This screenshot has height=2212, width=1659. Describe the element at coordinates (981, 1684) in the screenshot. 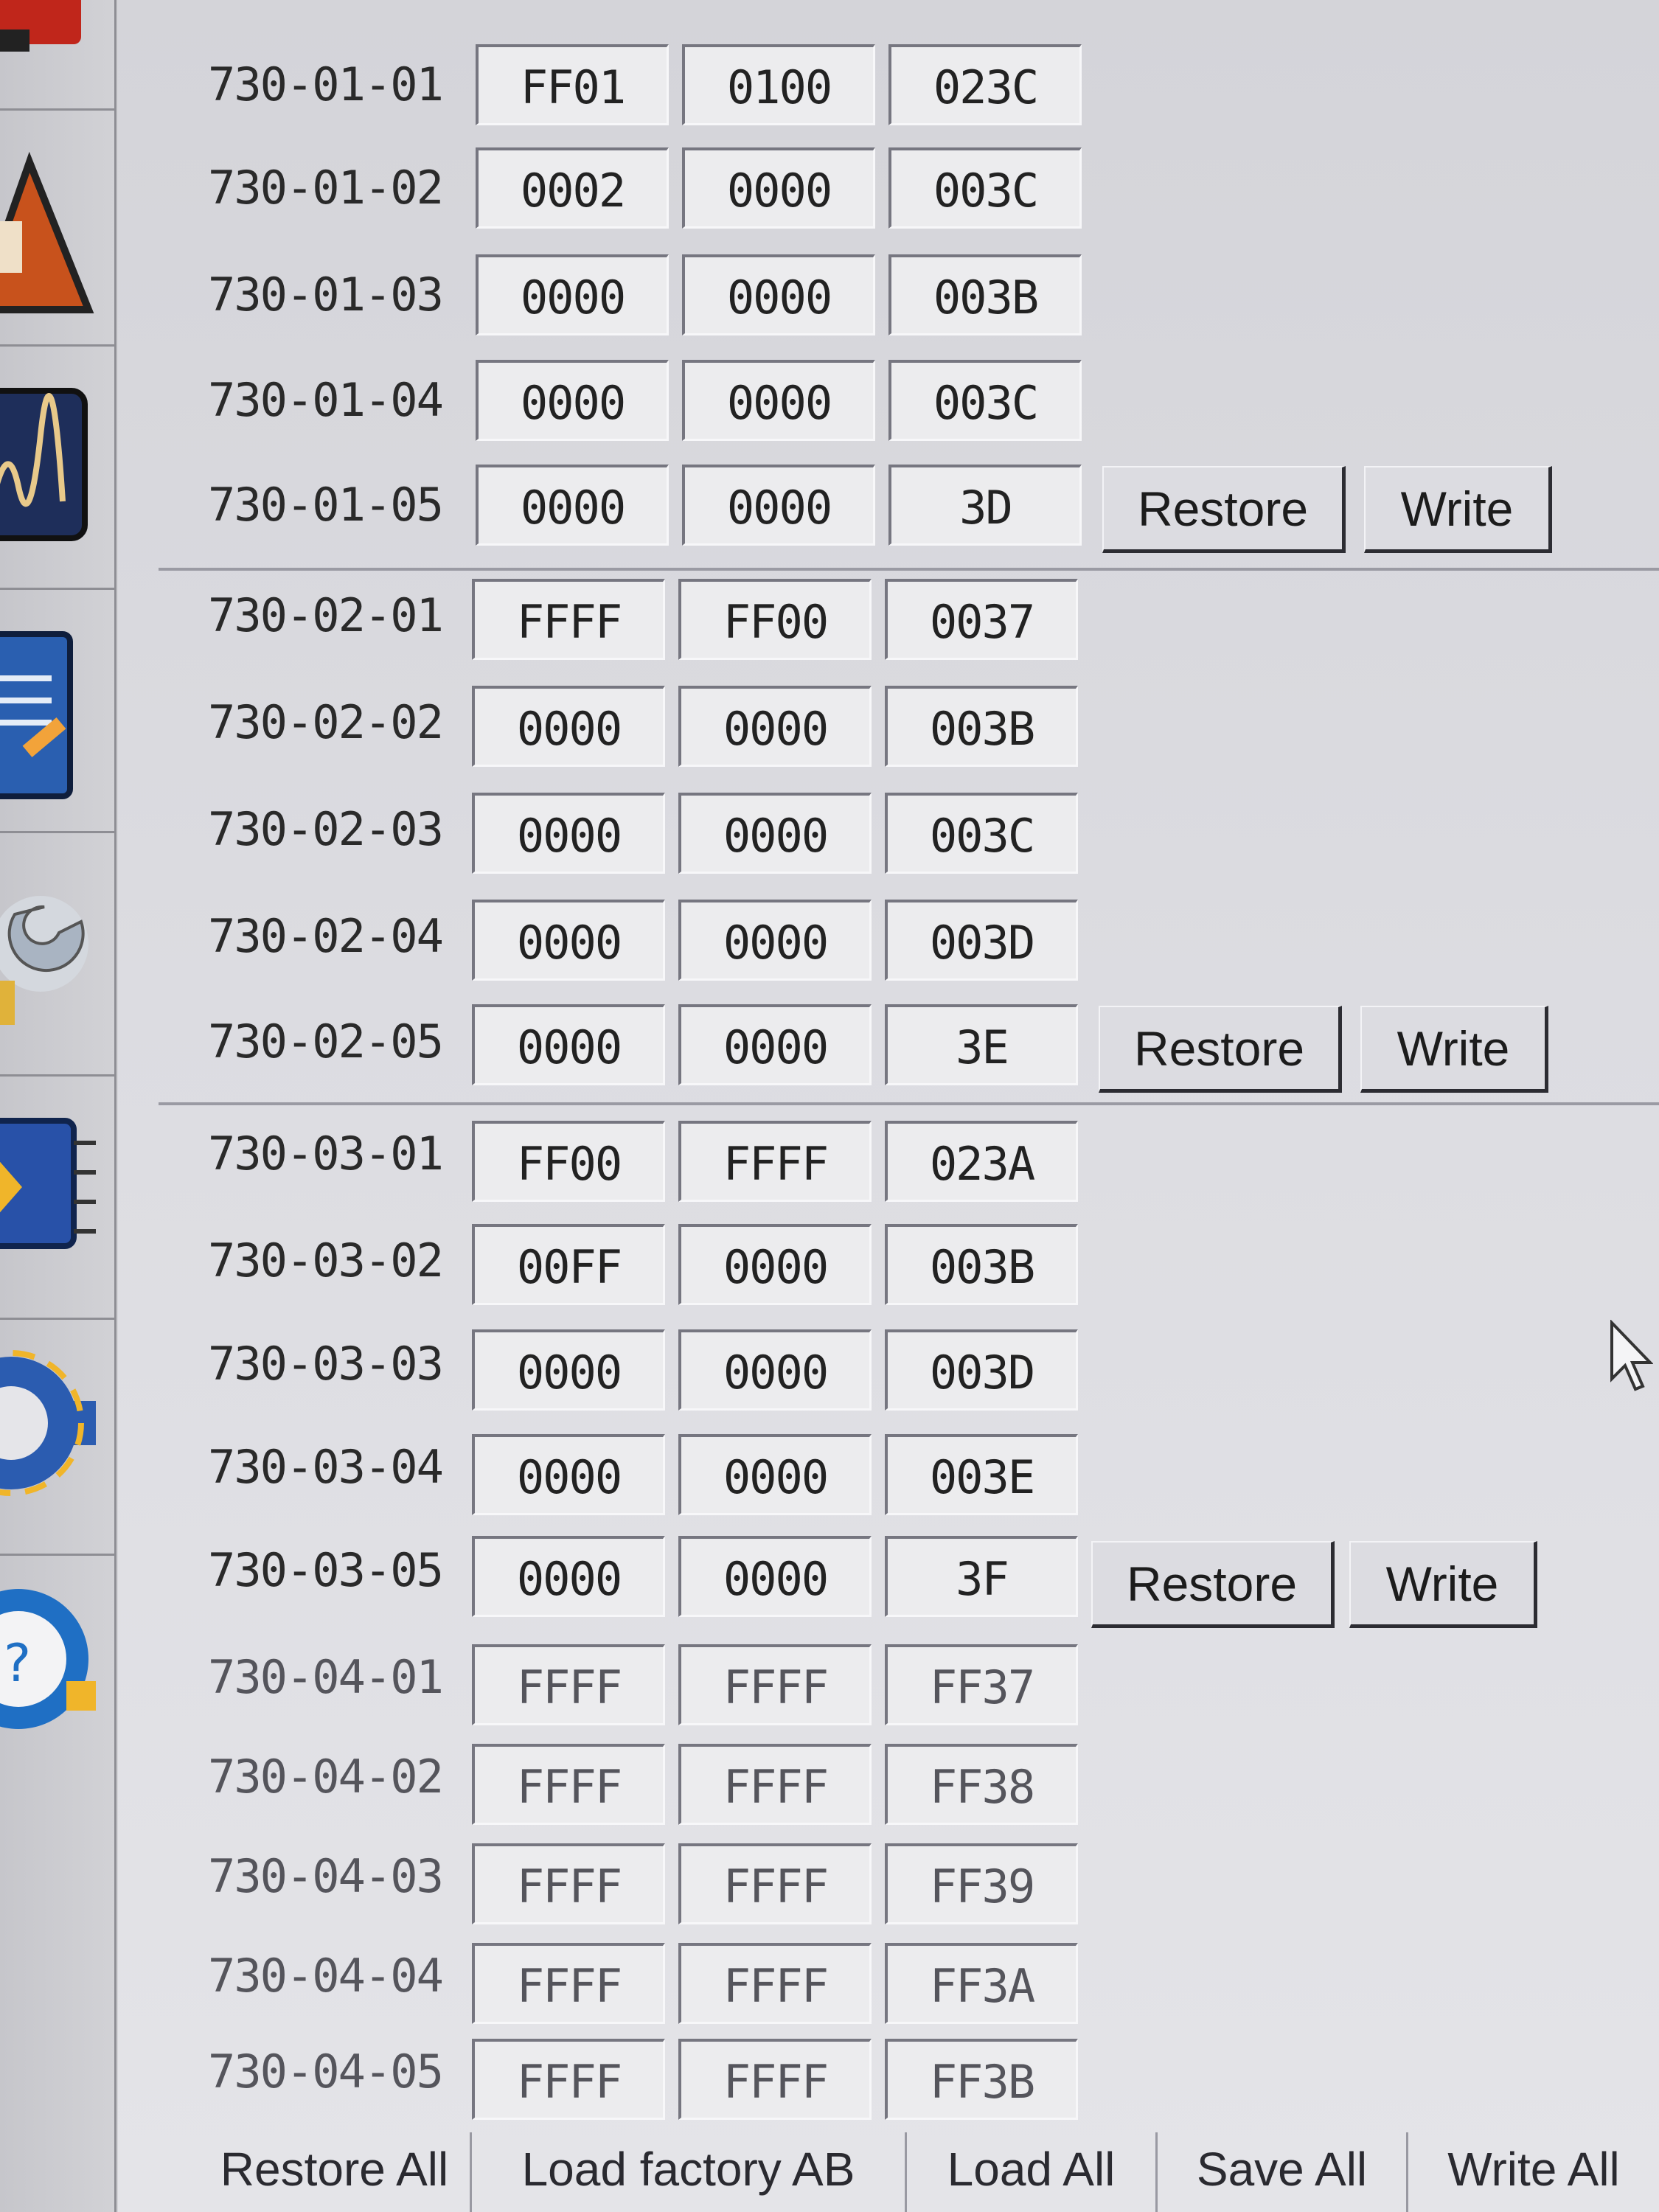

I see `value-field: FF37` at that location.